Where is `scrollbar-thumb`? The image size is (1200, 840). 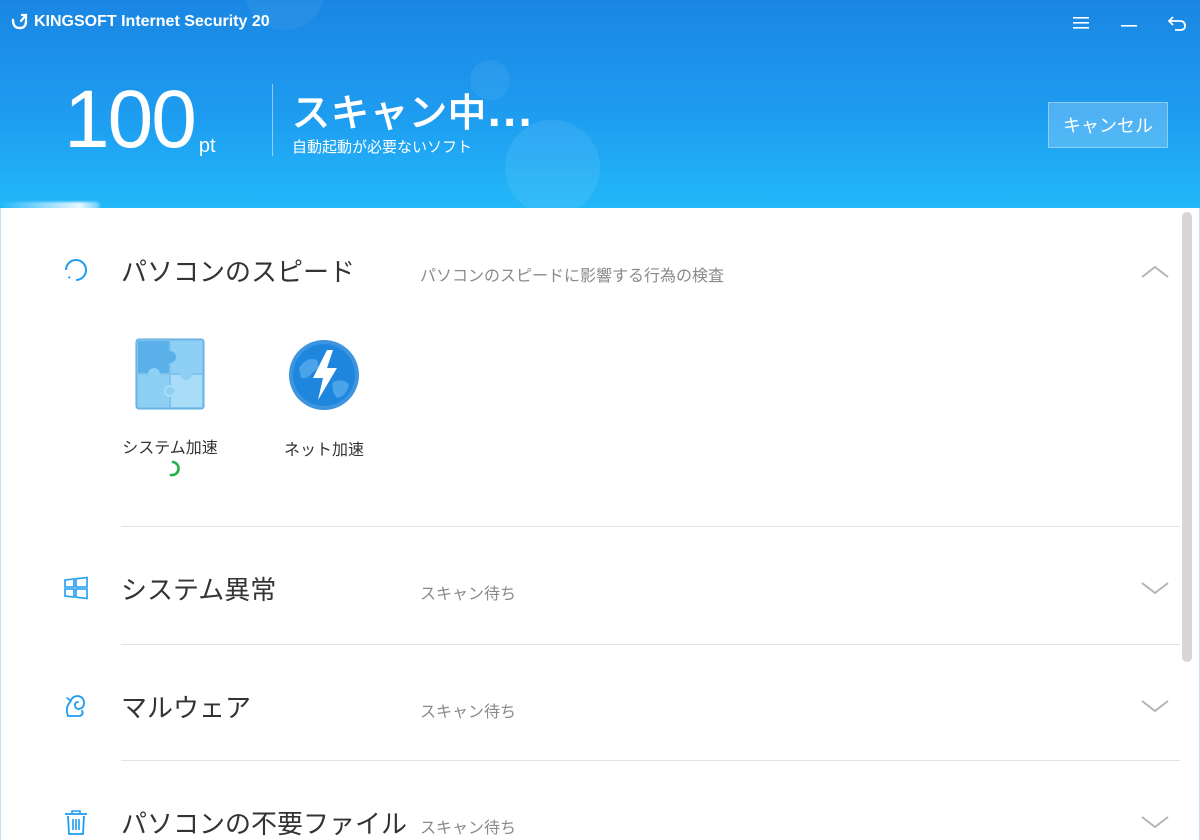 scrollbar-thumb is located at coordinates (1187, 437).